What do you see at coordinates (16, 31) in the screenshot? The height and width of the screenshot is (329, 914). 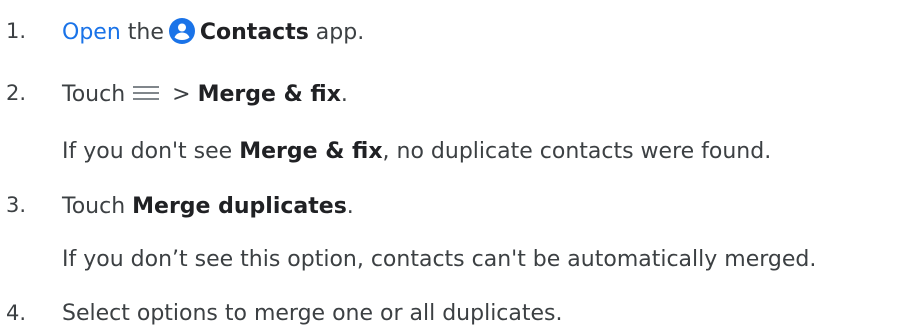 I see `step-1-number: 1.` at bounding box center [16, 31].